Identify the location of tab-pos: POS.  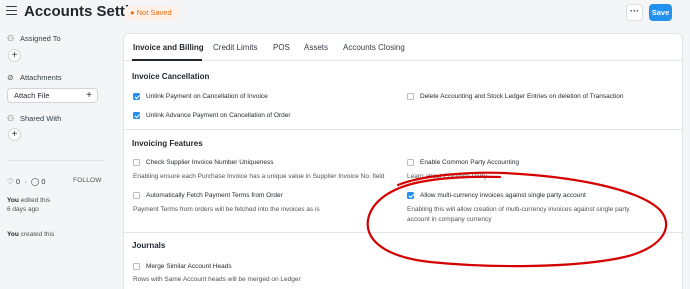
(281, 47).